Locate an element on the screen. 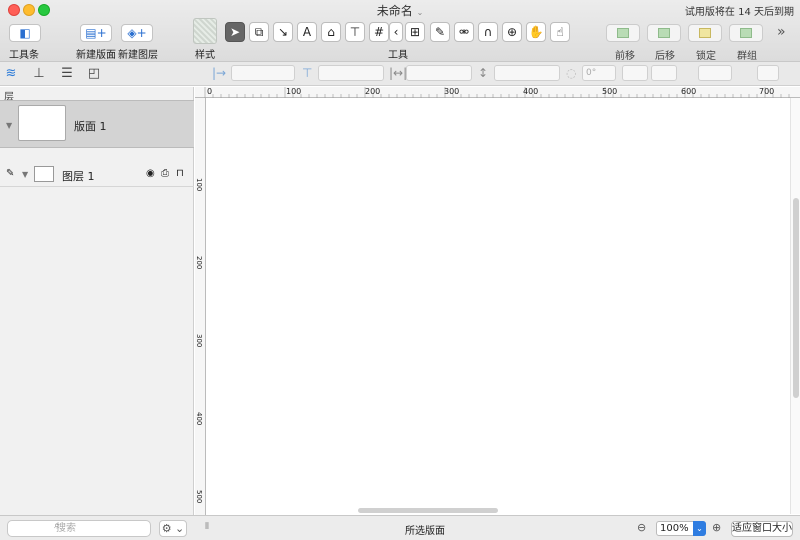 This screenshot has width=800, height=540. shape-tool-button: ⧉ is located at coordinates (259, 32).